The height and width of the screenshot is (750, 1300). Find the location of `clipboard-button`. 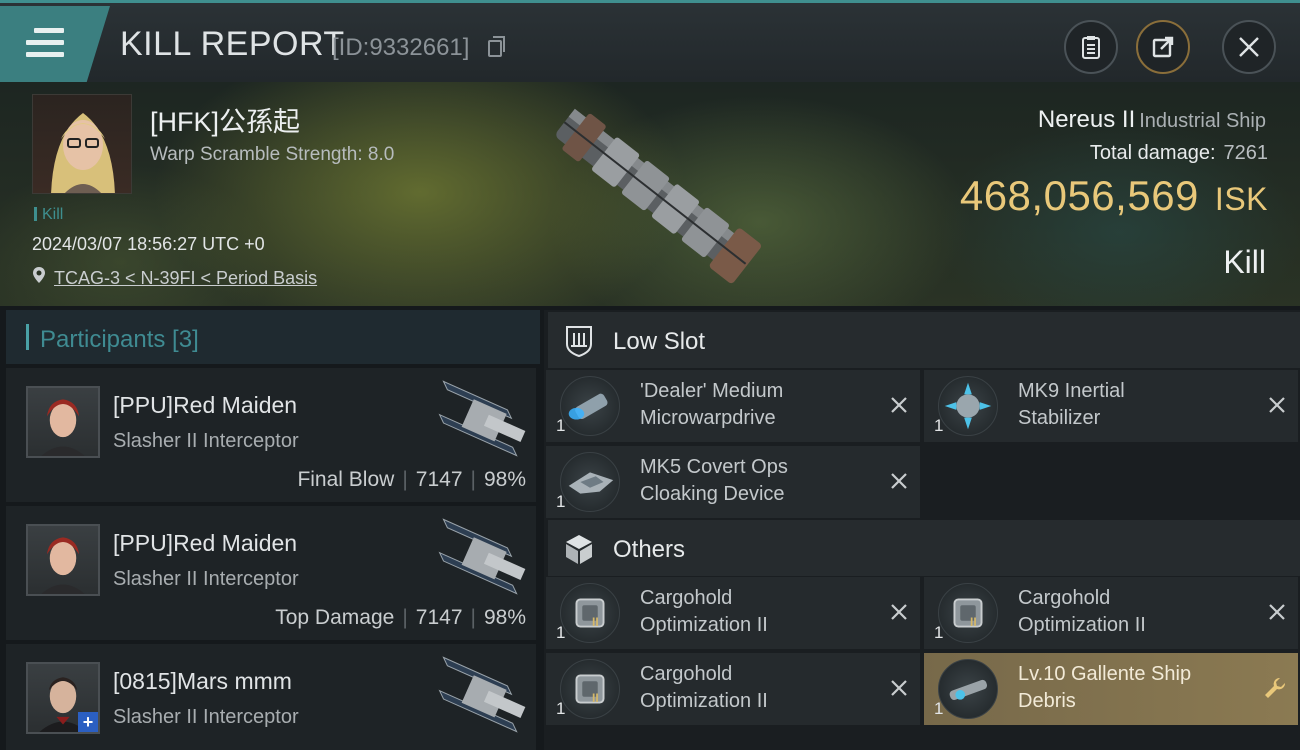

clipboard-button is located at coordinates (1091, 47).